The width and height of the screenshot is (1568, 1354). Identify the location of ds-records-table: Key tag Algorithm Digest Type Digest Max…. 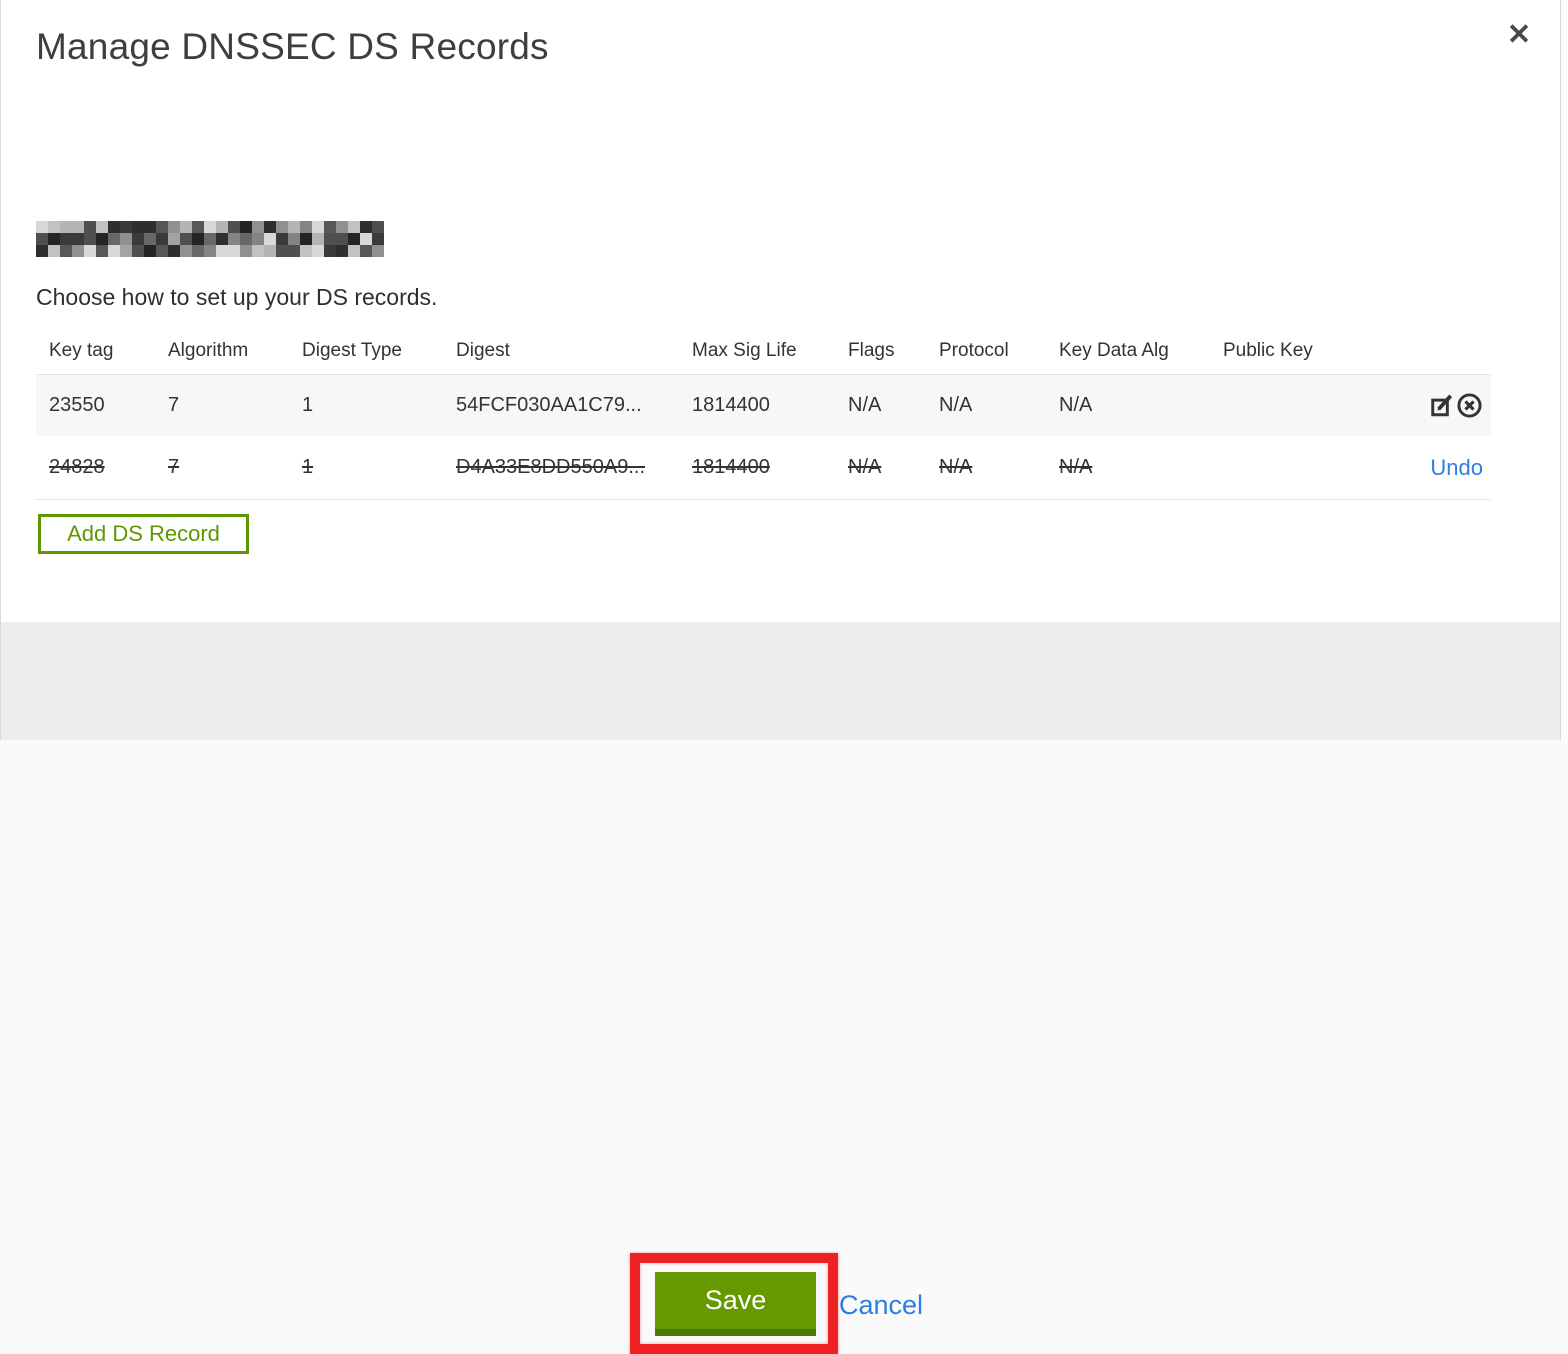
(763, 414).